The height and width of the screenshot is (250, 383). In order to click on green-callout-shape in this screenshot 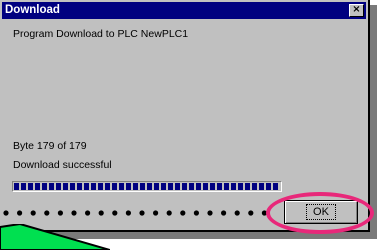, I will do `click(55, 237)`.